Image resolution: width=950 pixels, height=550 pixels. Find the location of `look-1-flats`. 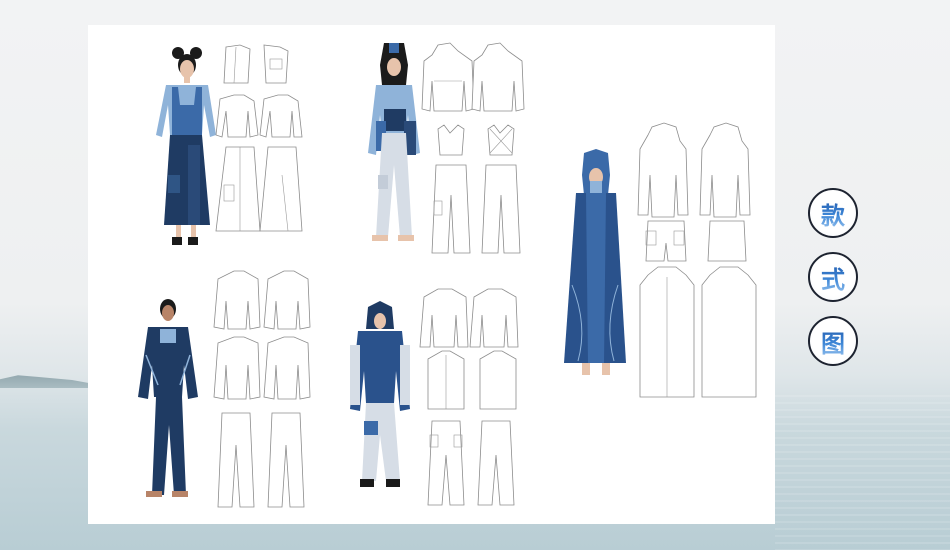

look-1-flats is located at coordinates (259, 138).